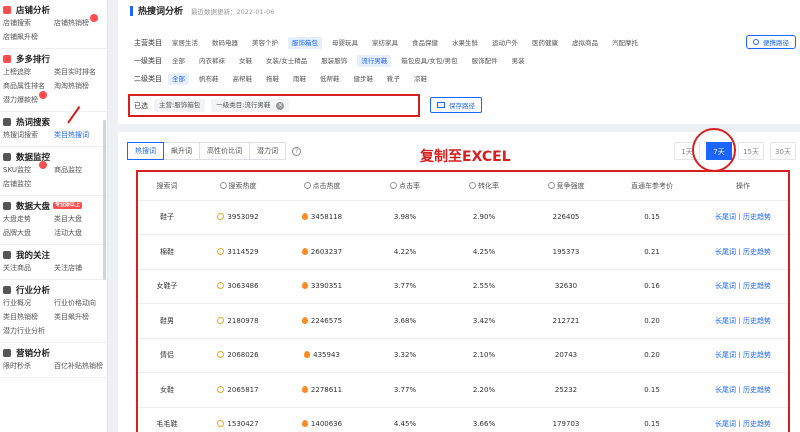 This screenshot has width=800, height=432. What do you see at coordinates (652, 252) in the screenshot?
I see `value-cell: 0.21` at bounding box center [652, 252].